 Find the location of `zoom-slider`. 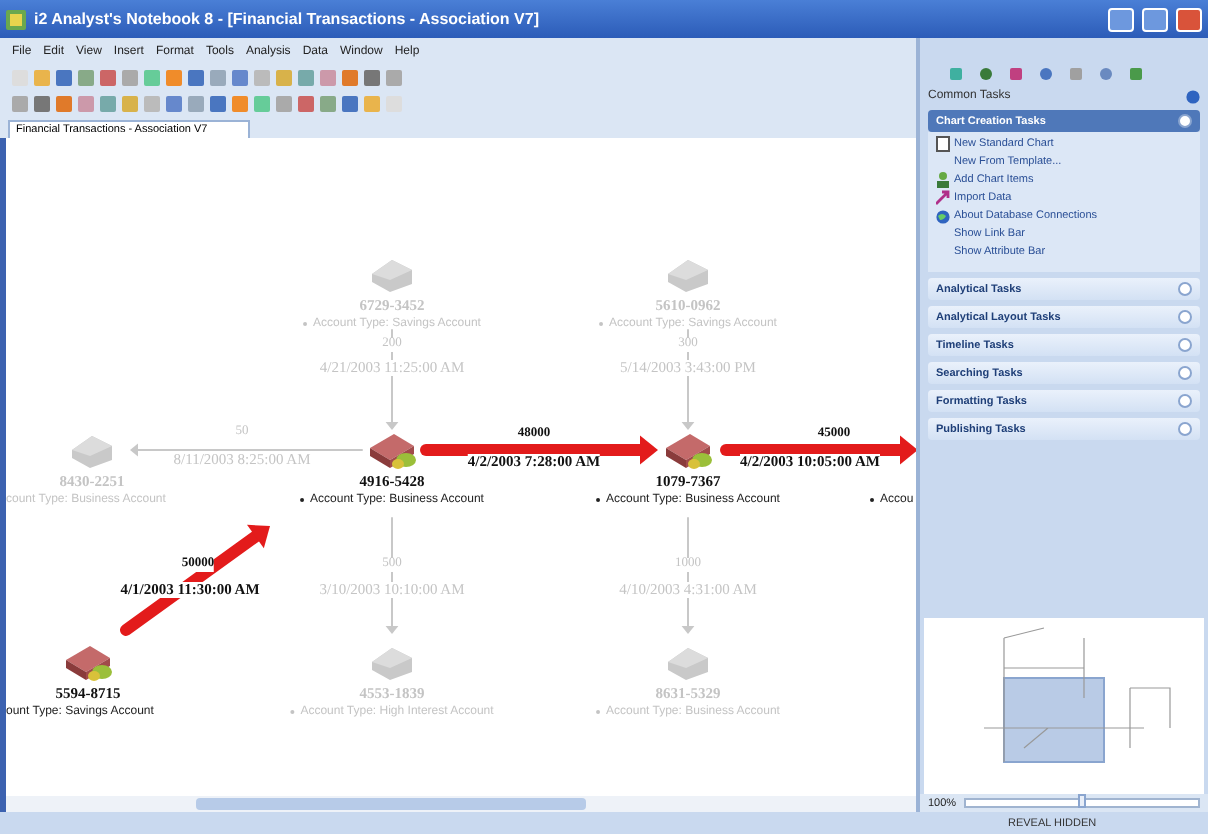

zoom-slider is located at coordinates (1082, 803).